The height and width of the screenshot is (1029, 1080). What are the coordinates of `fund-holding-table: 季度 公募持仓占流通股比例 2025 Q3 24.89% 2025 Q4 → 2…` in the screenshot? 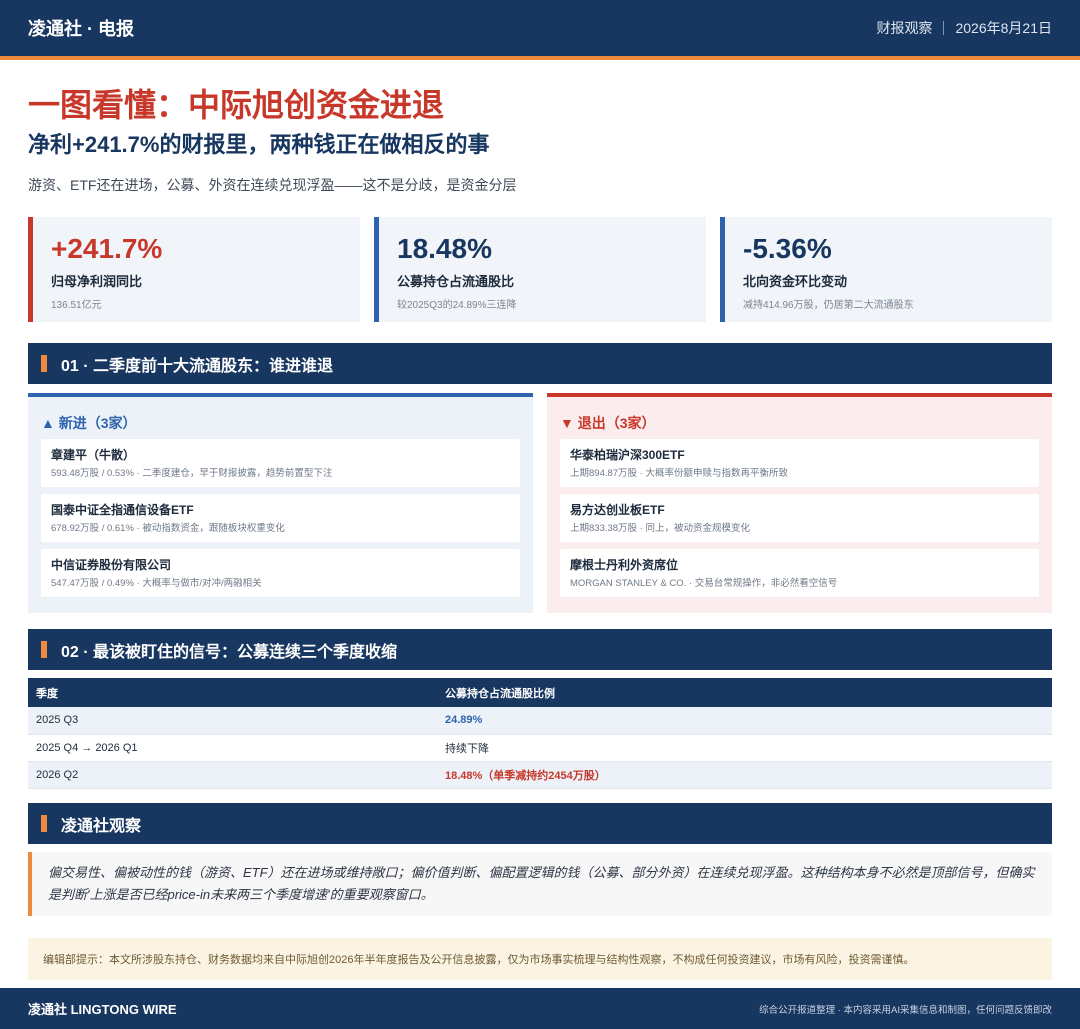 It's located at (540, 733).